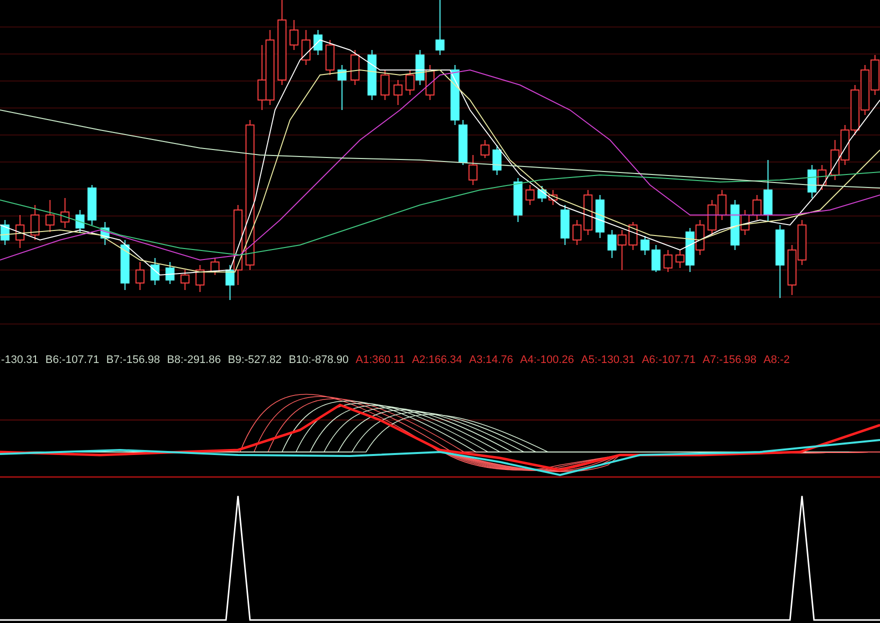 The width and height of the screenshot is (880, 623). Describe the element at coordinates (194, 360) in the screenshot. I see `indicator-value: B8:-291.86` at that location.